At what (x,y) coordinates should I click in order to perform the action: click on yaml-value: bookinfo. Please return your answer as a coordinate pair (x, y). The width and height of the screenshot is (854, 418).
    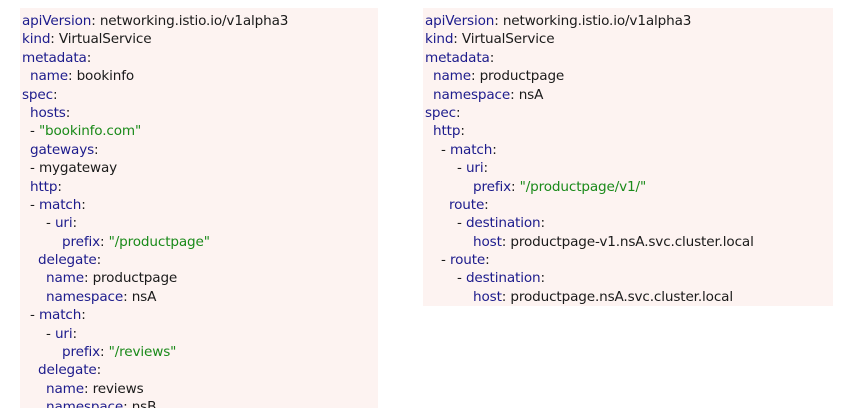
    Looking at the image, I should click on (105, 76).